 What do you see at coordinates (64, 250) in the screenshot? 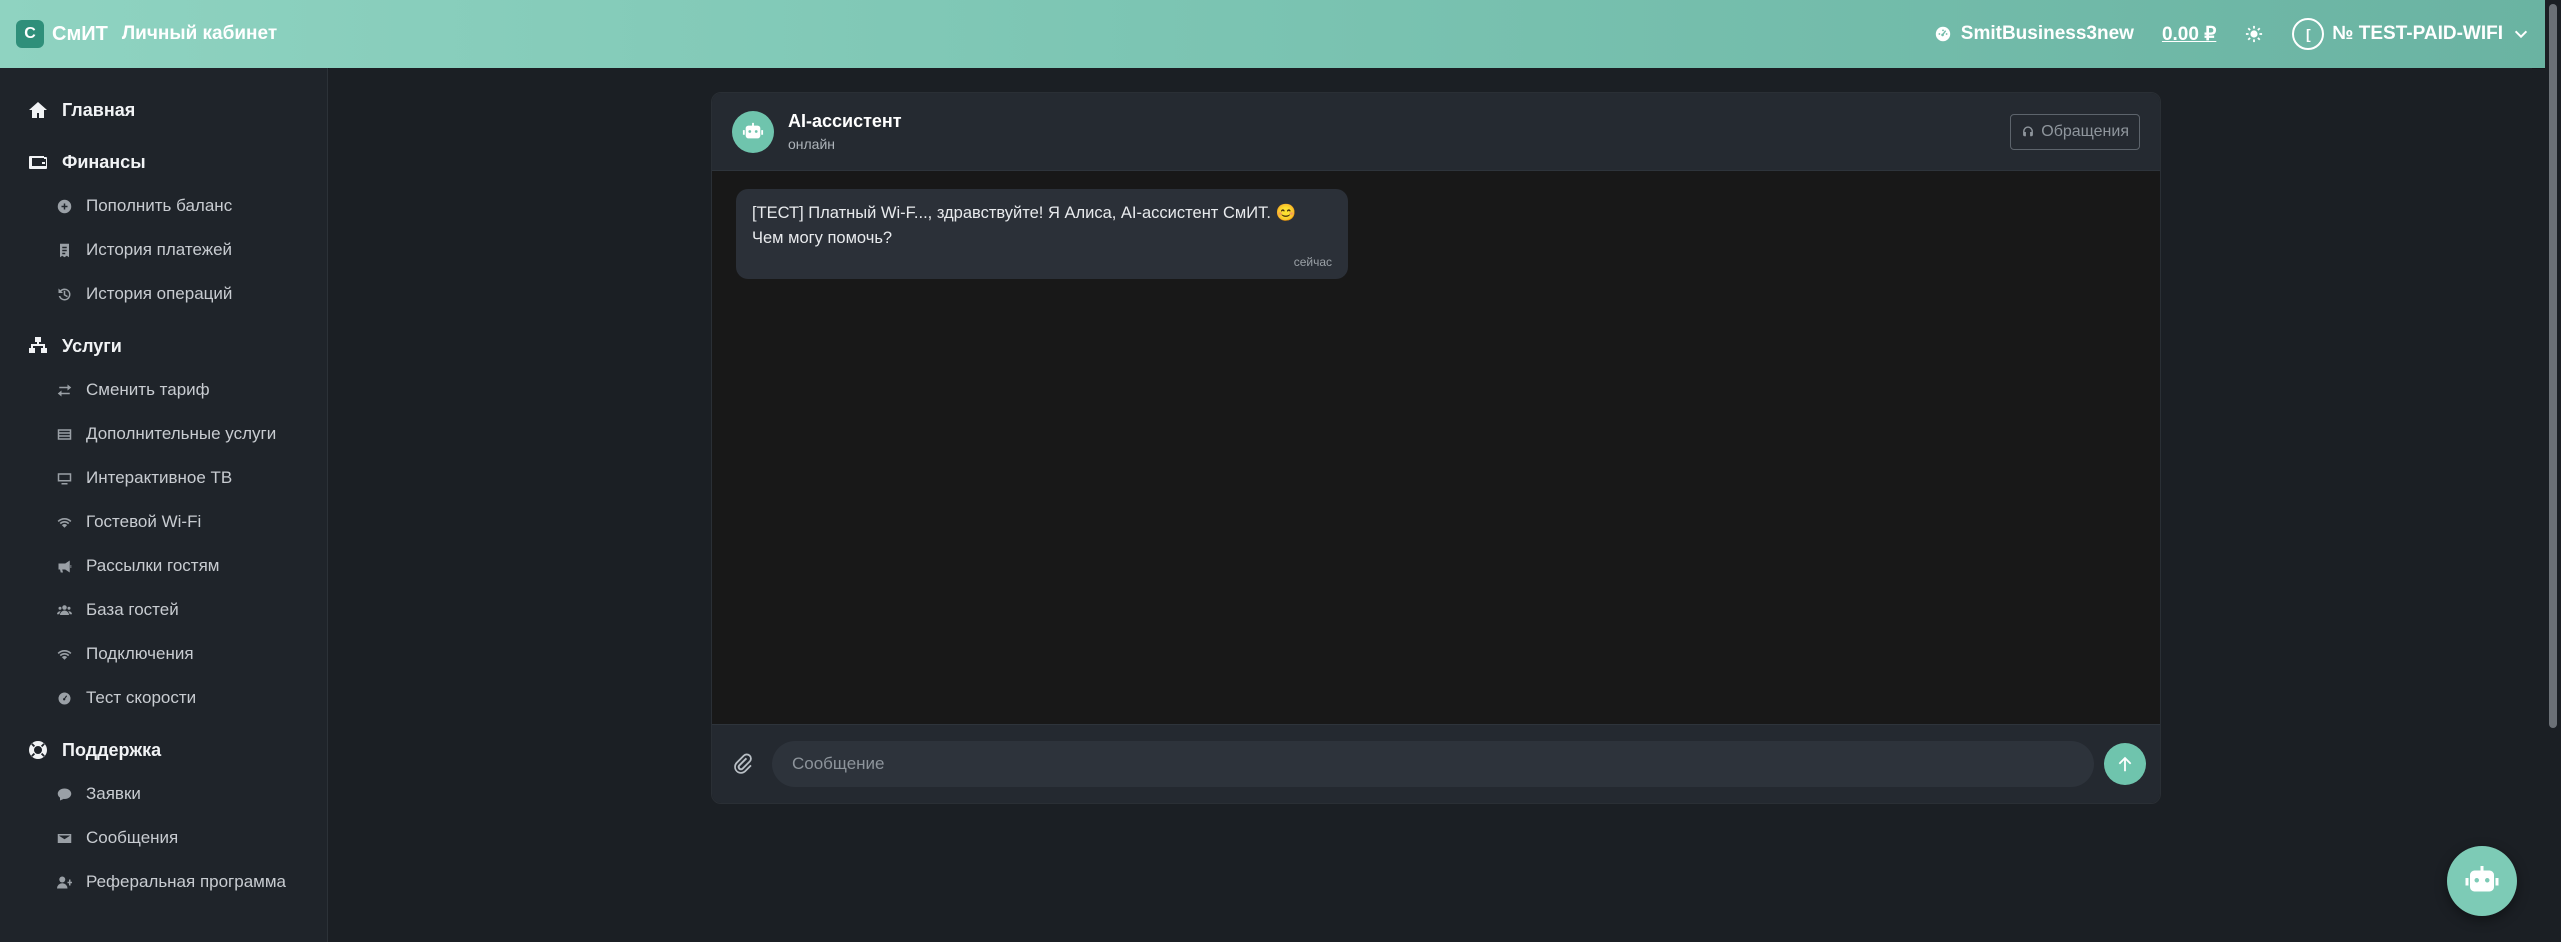
I see `receipt-icon` at bounding box center [64, 250].